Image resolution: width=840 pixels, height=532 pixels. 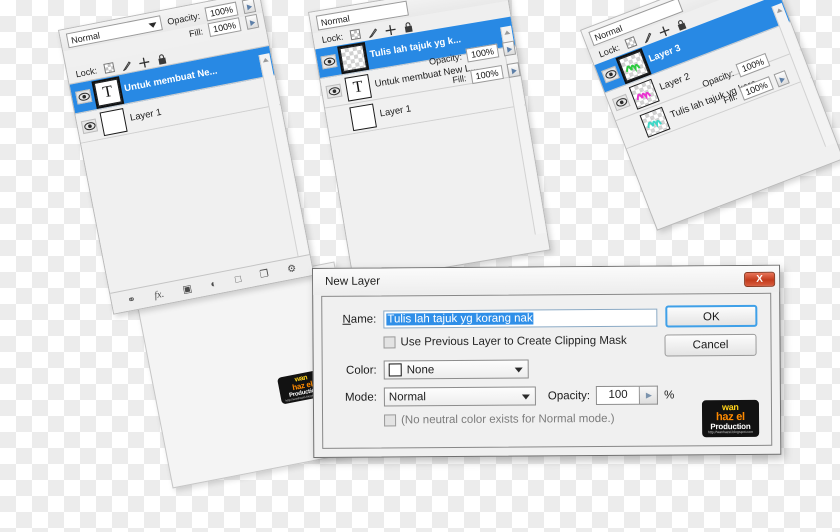 I want to click on clipping-mask-checkbox, so click(x=389, y=342).